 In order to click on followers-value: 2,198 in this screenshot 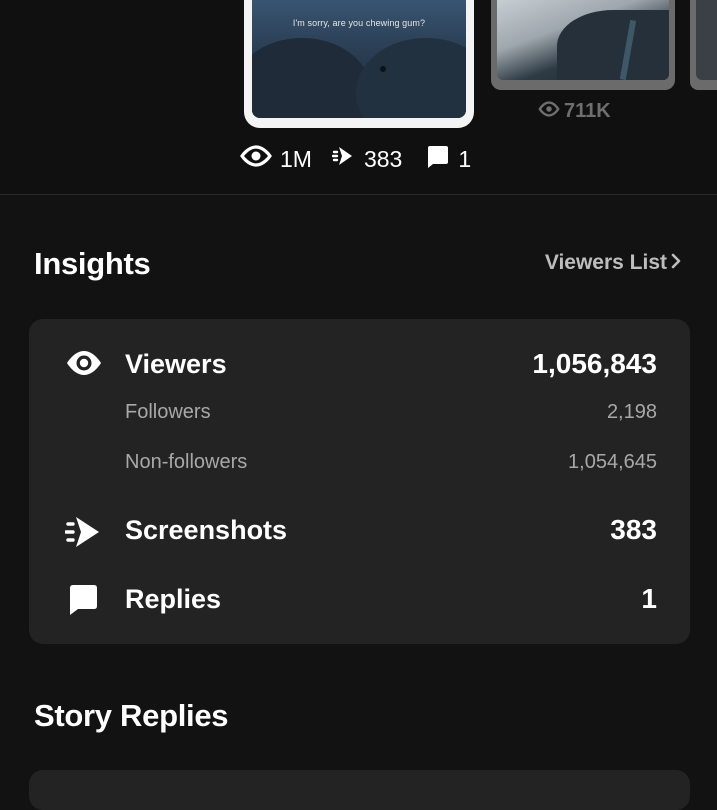, I will do `click(631, 412)`.